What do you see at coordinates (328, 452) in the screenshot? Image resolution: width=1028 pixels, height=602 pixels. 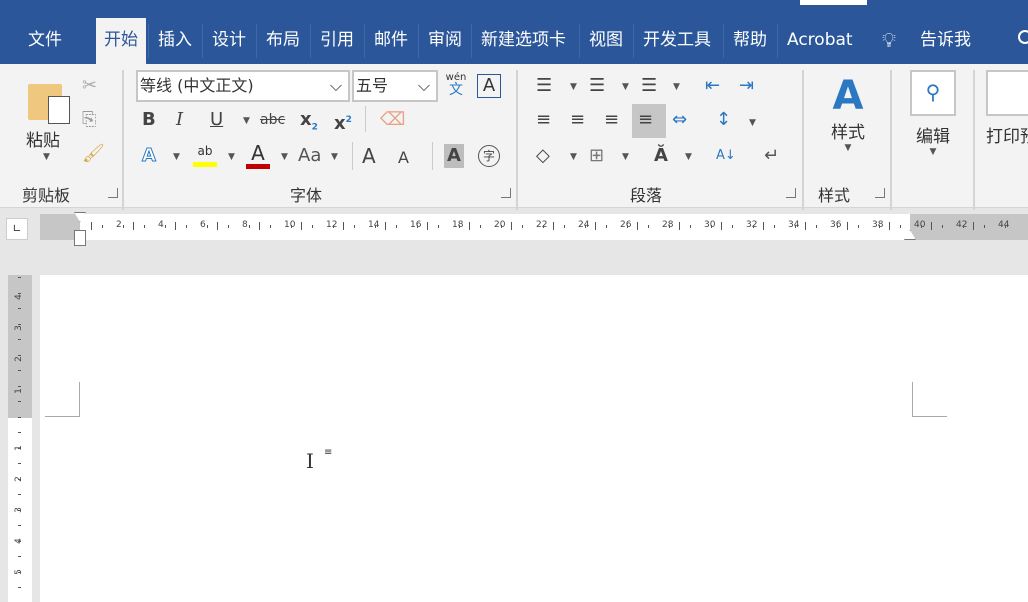 I see `paragraph-align-icon: ≡` at bounding box center [328, 452].